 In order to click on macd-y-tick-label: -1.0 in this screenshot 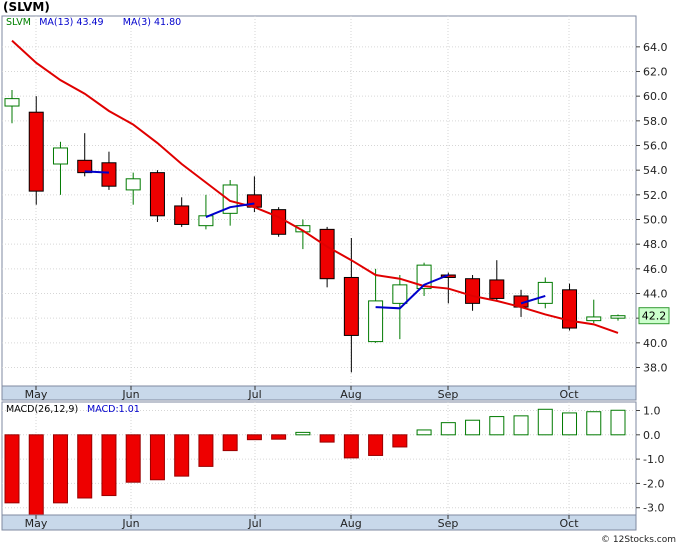, I will do `click(653, 459)`.